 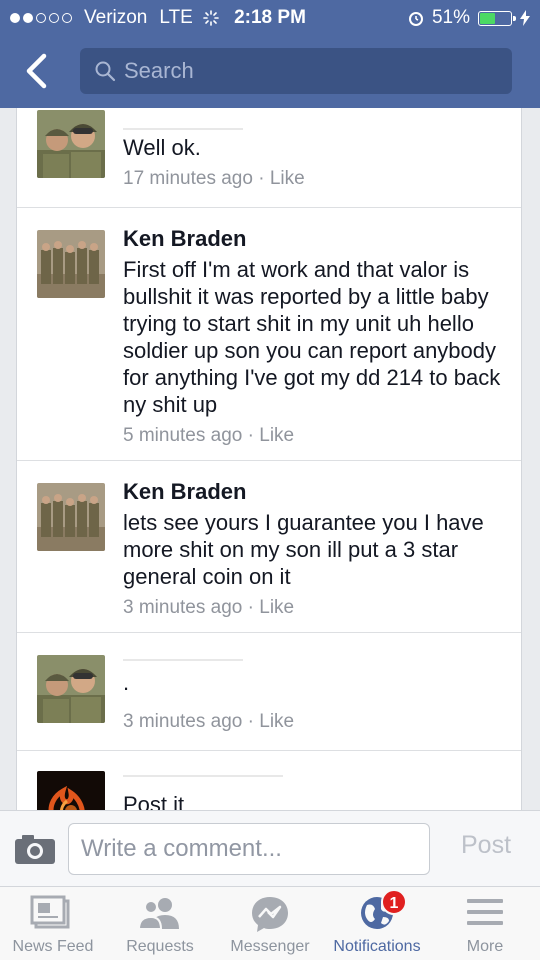 What do you see at coordinates (415, 19) in the screenshot?
I see `alarm-icon` at bounding box center [415, 19].